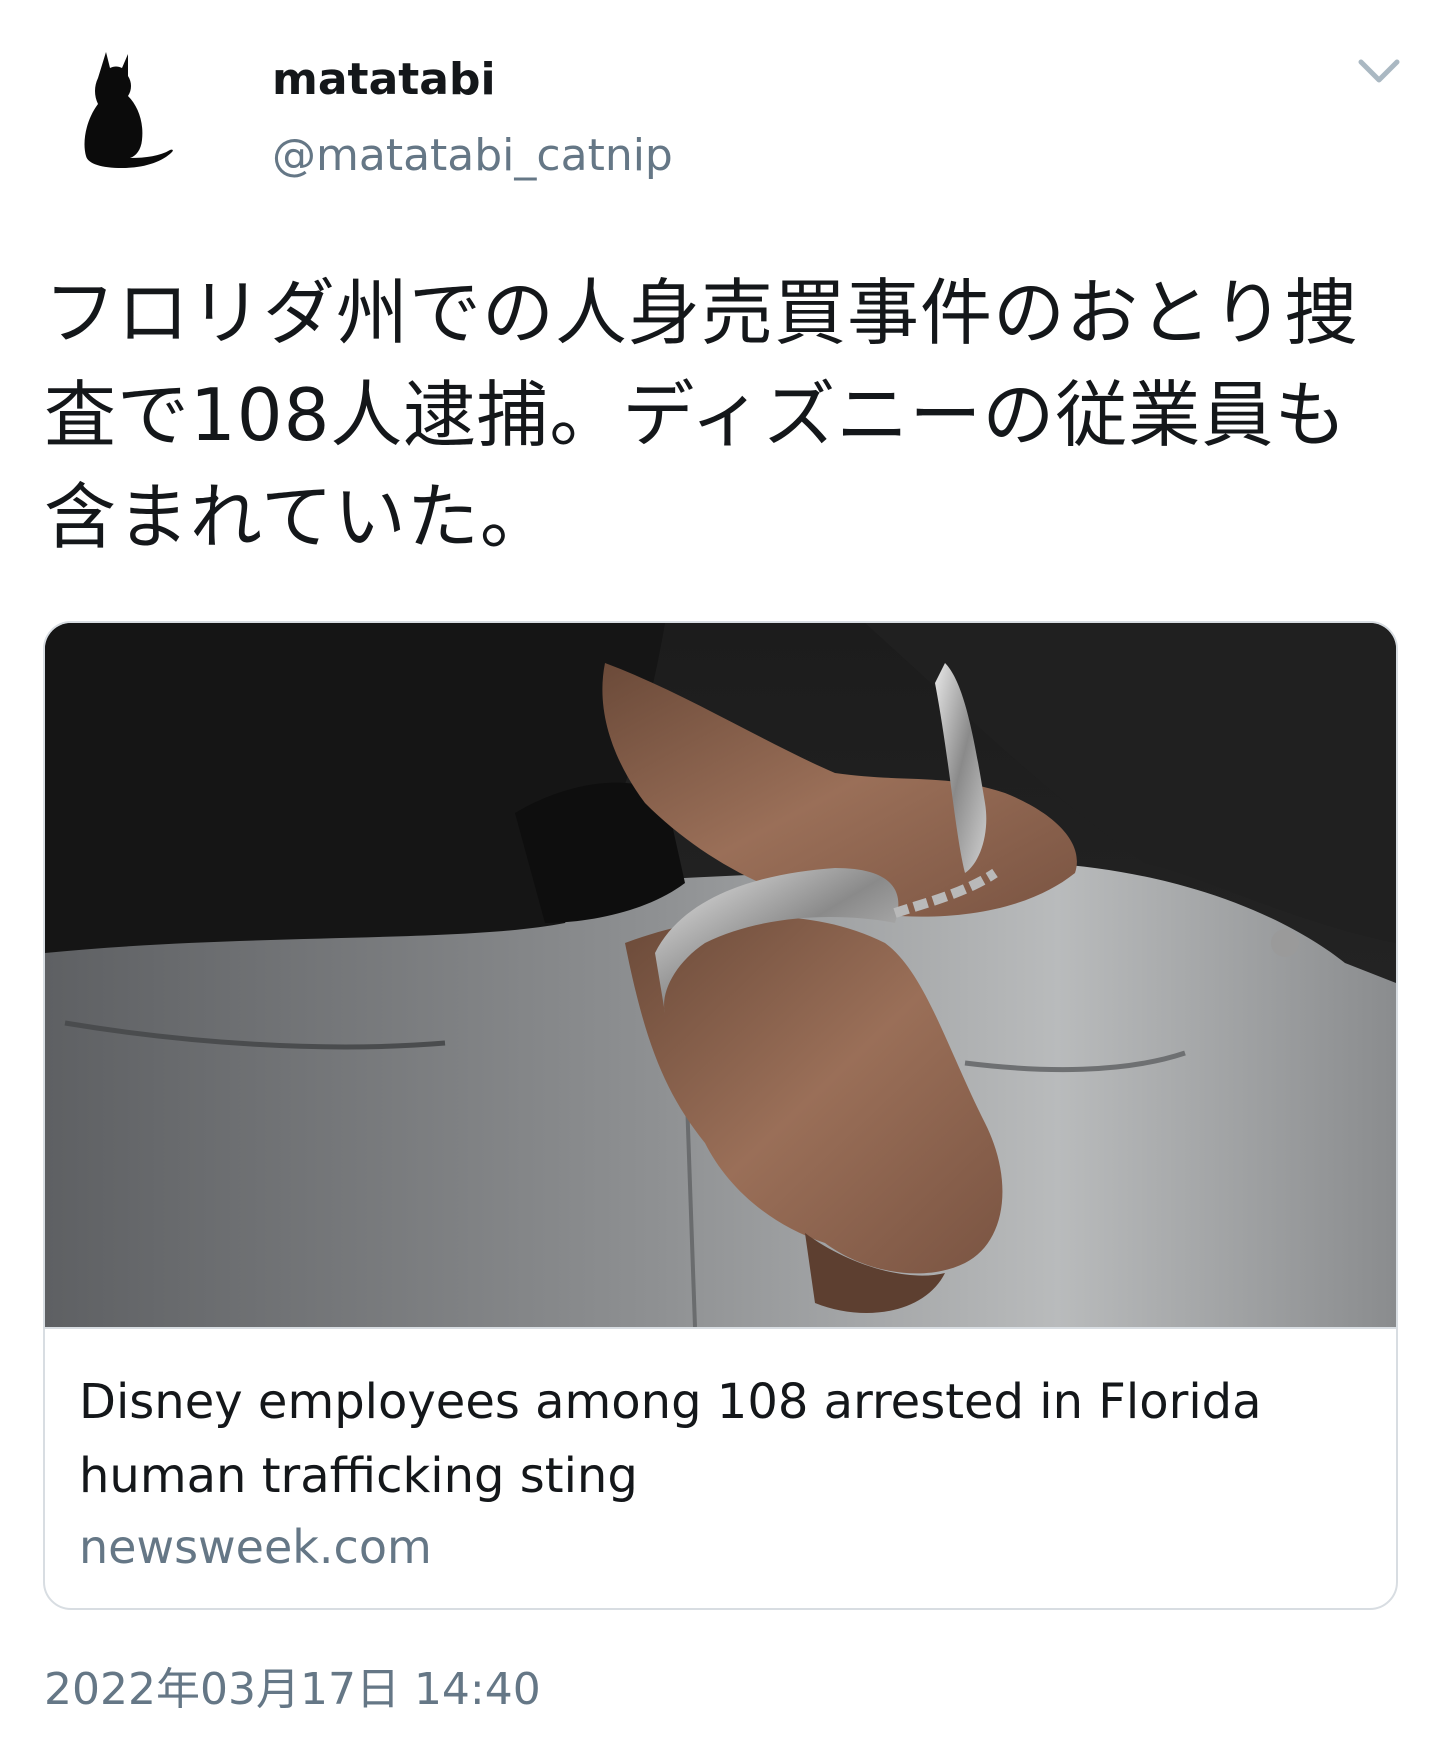  I want to click on avatar, so click(131, 111).